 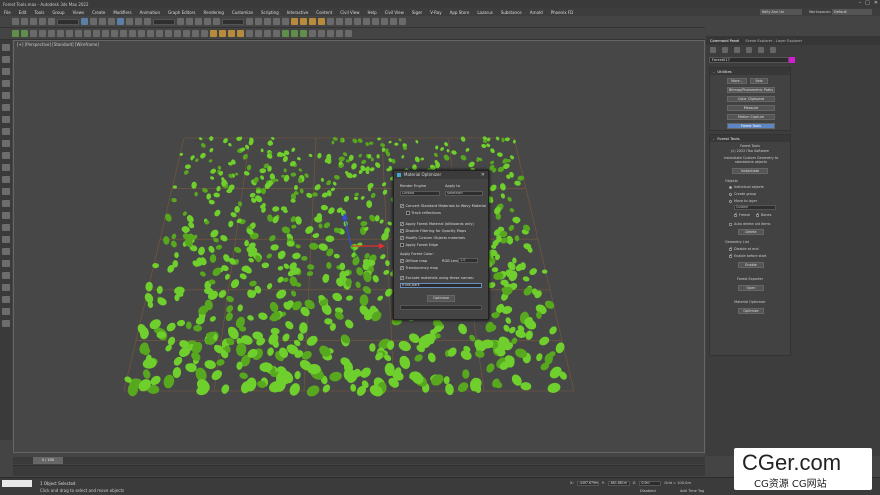 I want to click on groups-filter-icon, so click(x=6, y=155).